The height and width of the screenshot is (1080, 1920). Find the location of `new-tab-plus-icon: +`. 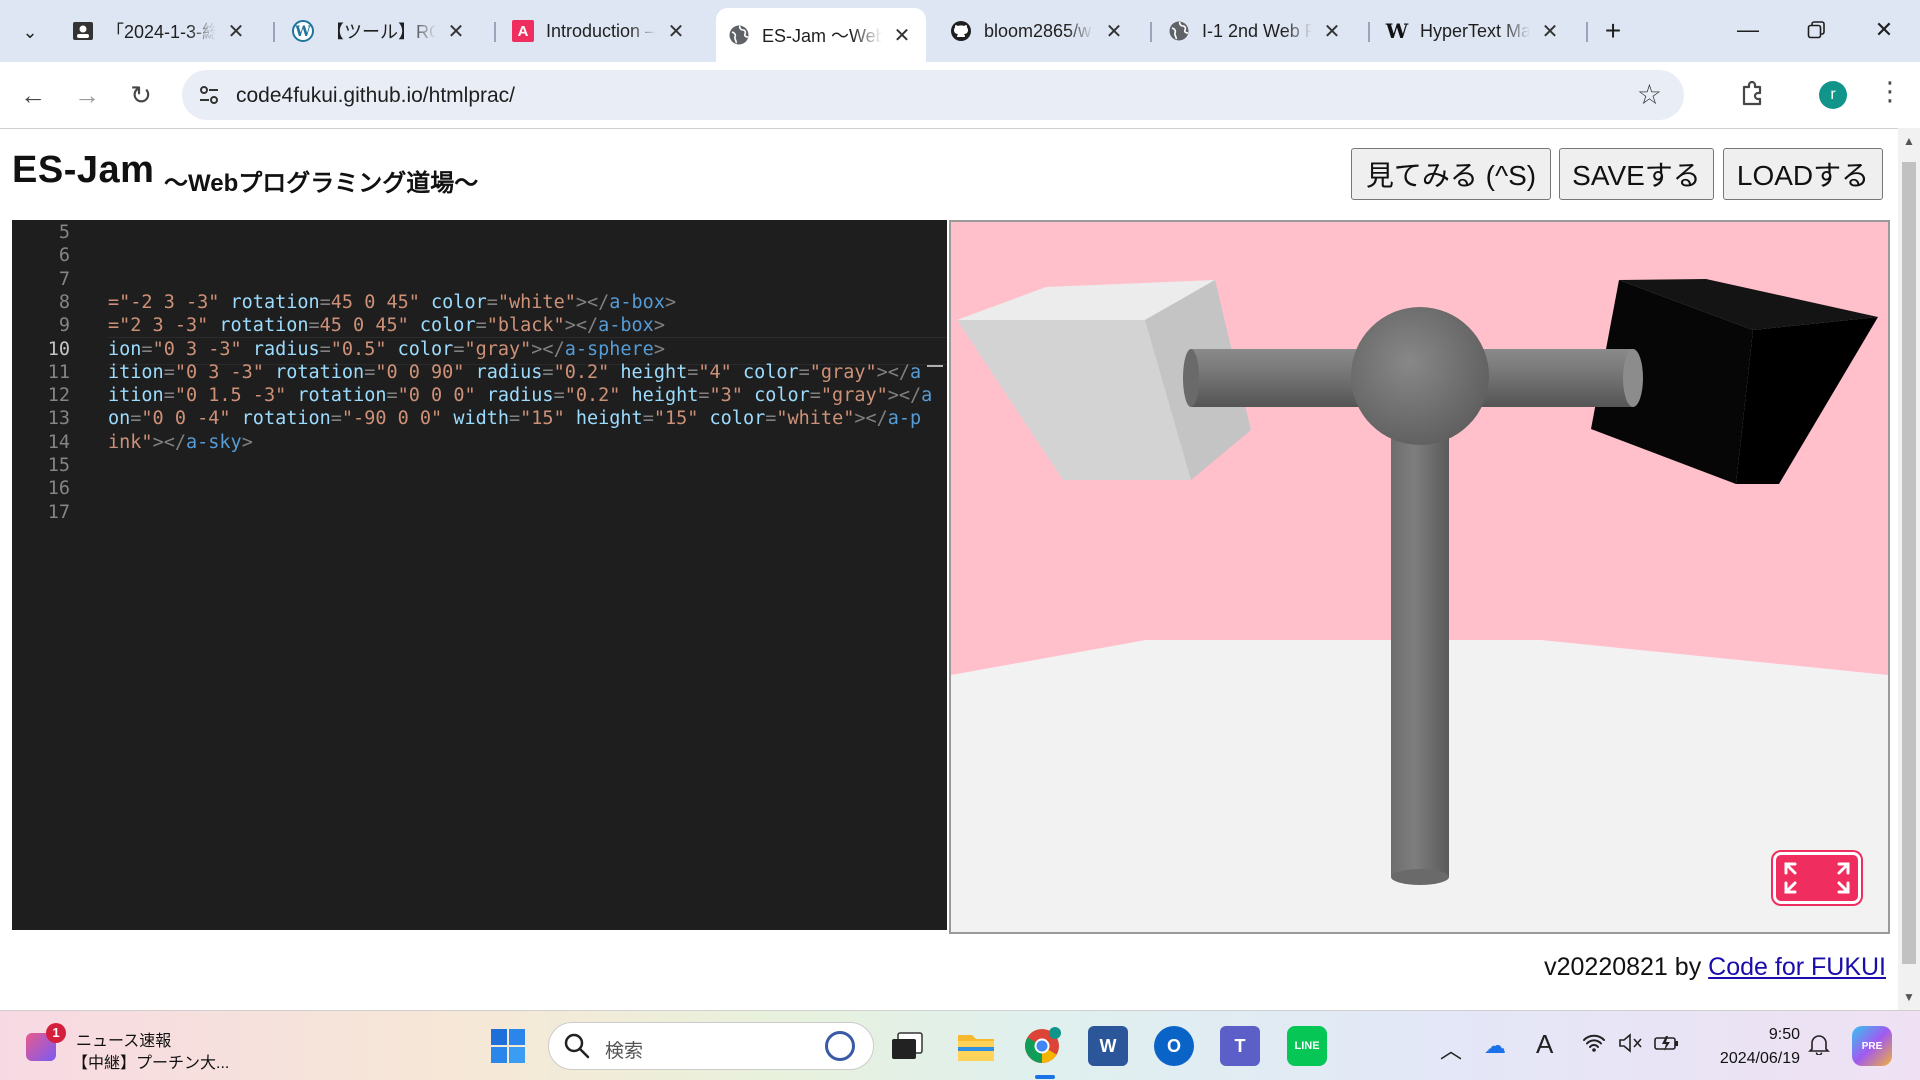

new-tab-plus-icon: + is located at coordinates (1613, 32).